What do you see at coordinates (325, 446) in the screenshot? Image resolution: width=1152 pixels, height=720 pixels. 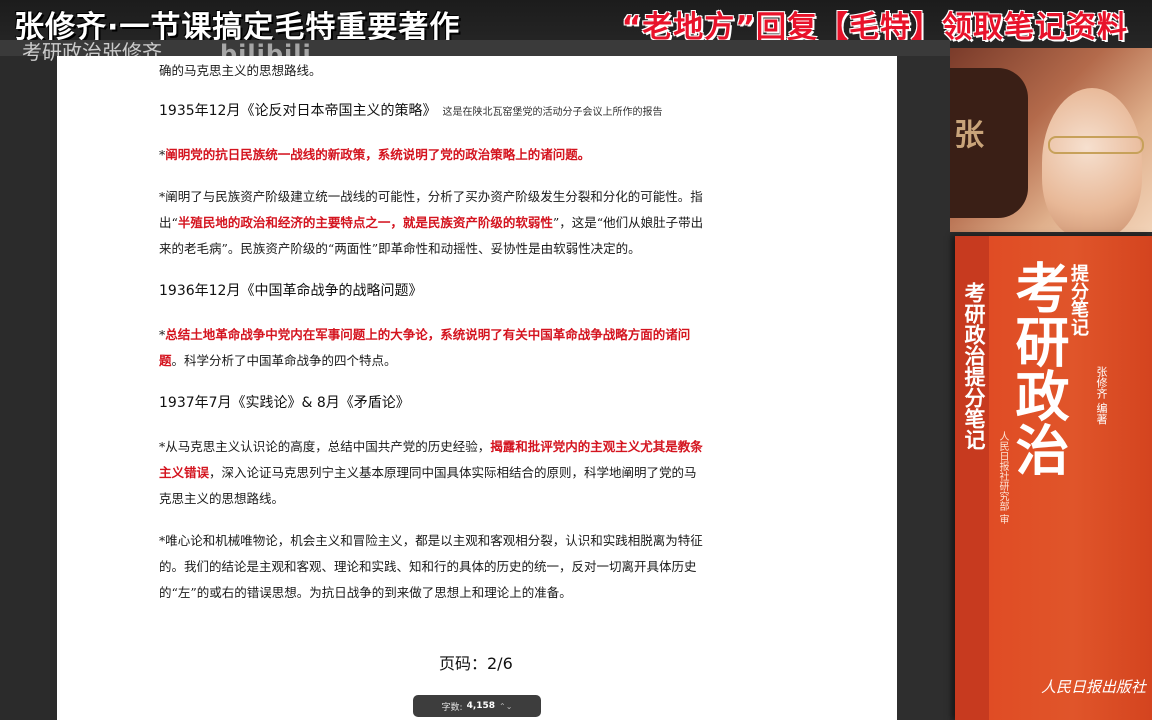 I see `body-text: *从马克思主义认识论的高度，总结中国共产党的历史经验，` at bounding box center [325, 446].